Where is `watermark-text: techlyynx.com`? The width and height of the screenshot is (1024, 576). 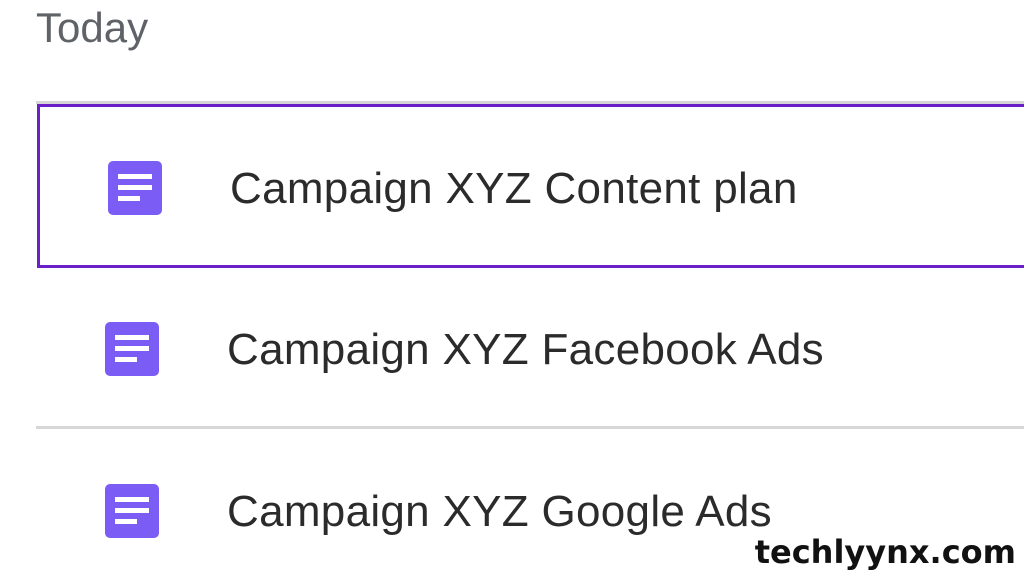 watermark-text: techlyynx.com is located at coordinates (885, 552).